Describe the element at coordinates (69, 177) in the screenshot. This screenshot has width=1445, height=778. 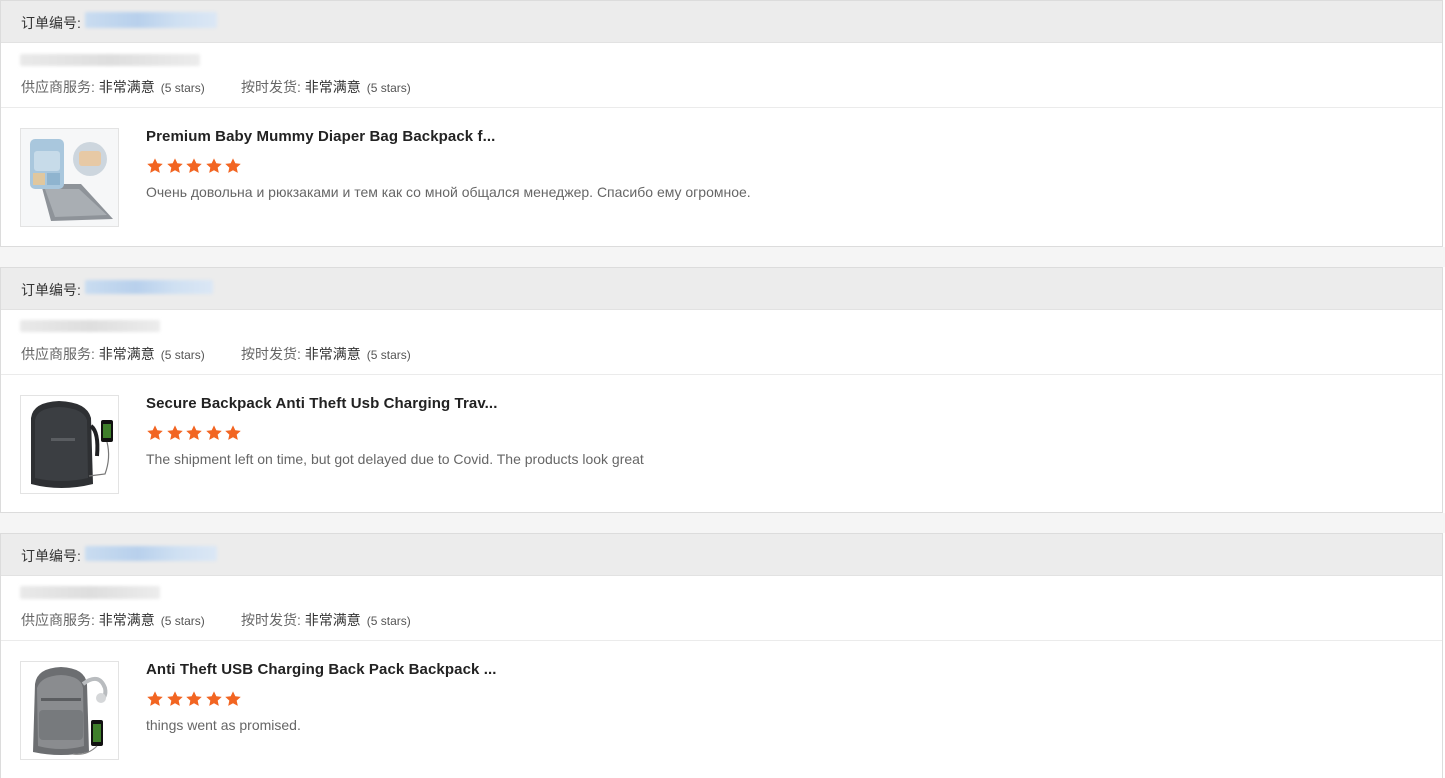
I see `product-image-diaper-bag` at that location.